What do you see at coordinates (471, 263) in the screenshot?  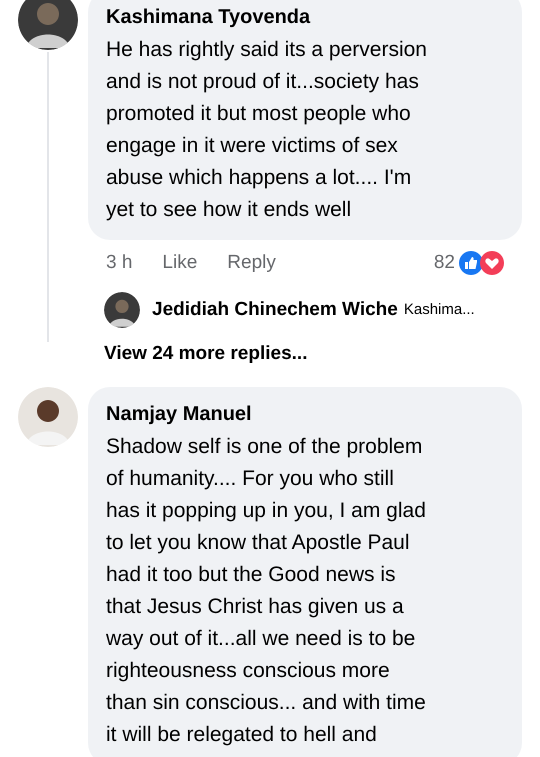 I see `like-reaction-icon` at bounding box center [471, 263].